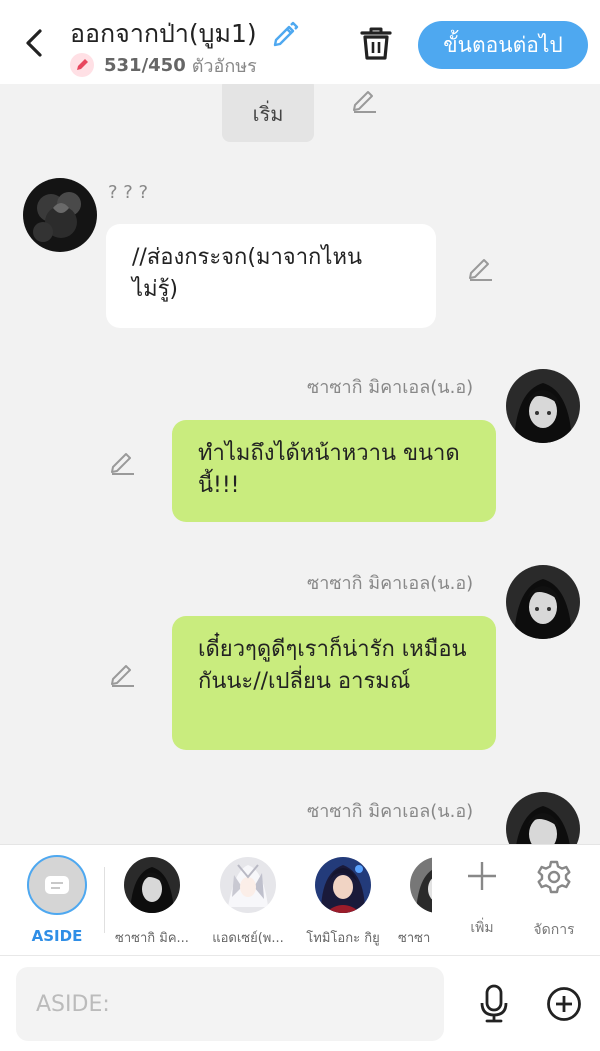 The width and height of the screenshot is (600, 1051). Describe the element at coordinates (365, 99) in the screenshot. I see `edit-start-pencil-icon` at that location.